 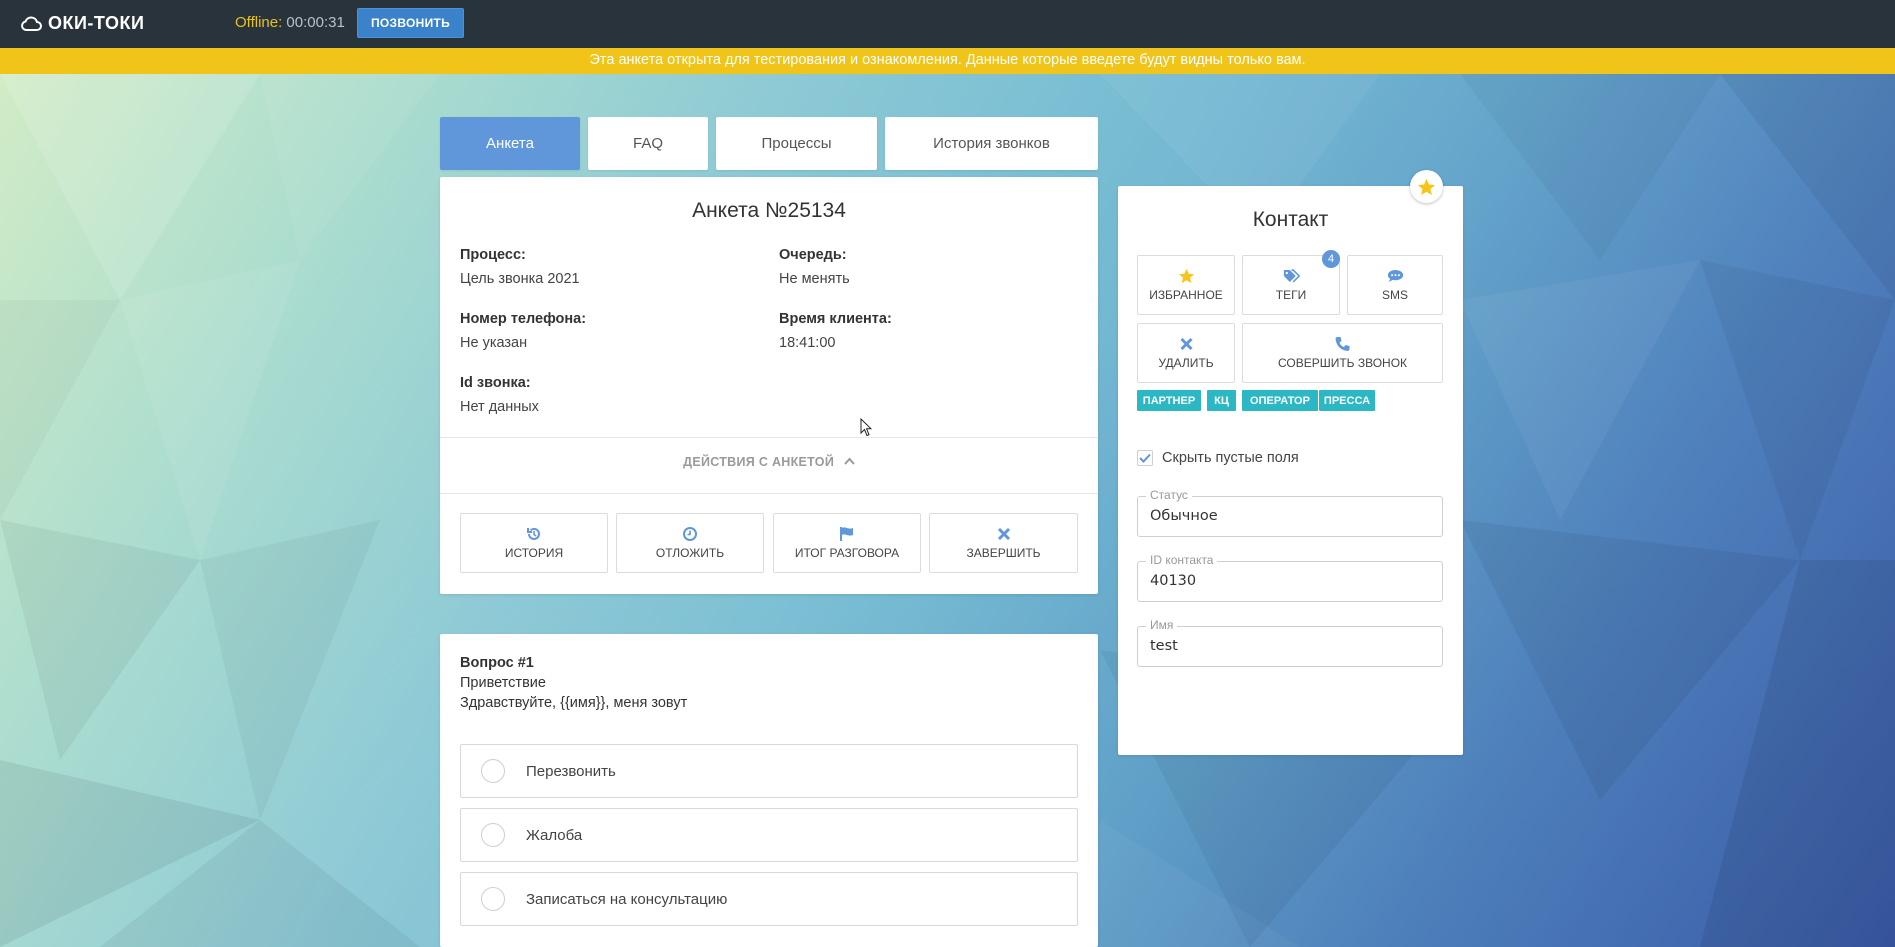 What do you see at coordinates (1280, 400) in the screenshot?
I see `tag-badge: ОПЕРАТОР` at bounding box center [1280, 400].